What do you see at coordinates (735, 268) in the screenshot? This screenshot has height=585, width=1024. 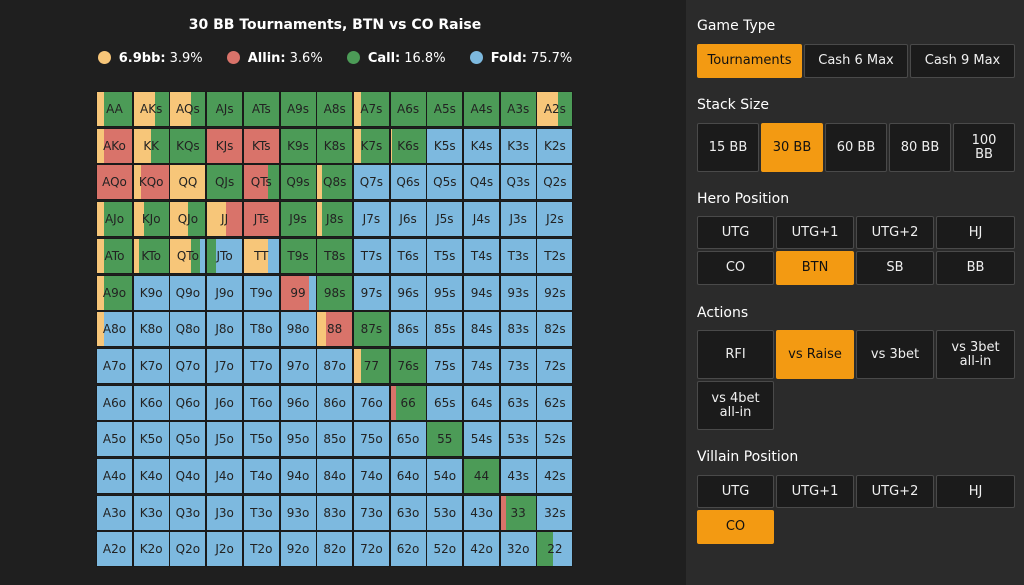 I see `hero-position-co-button: CO` at bounding box center [735, 268].